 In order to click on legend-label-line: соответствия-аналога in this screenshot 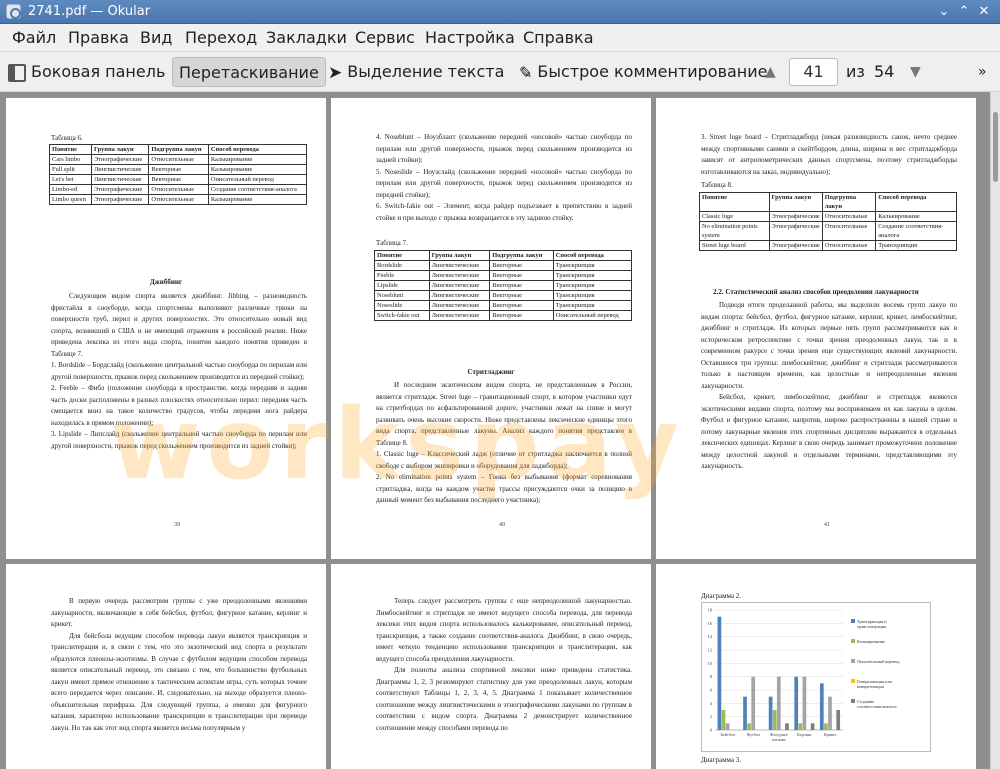, I will do `click(877, 706)`.